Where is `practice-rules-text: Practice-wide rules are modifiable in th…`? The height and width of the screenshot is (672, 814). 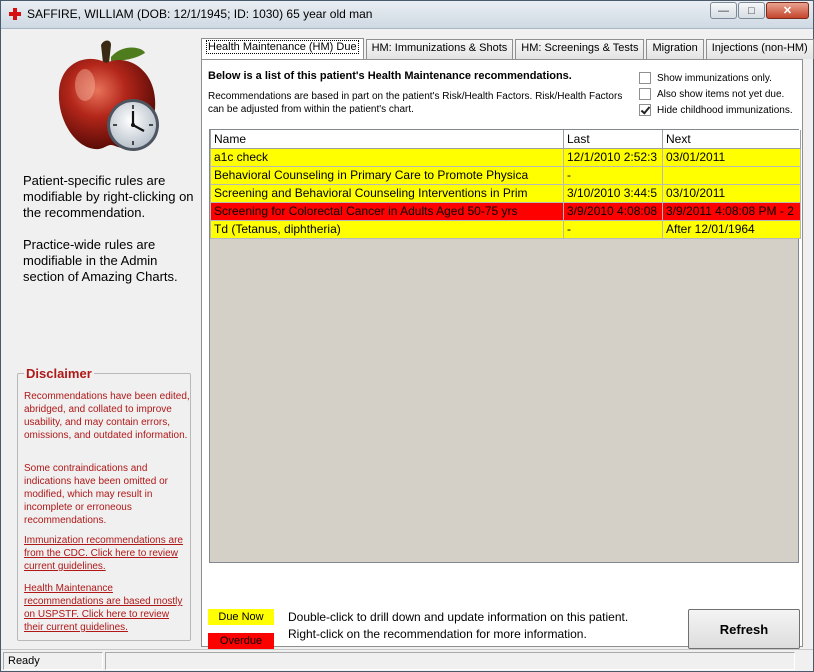
practice-rules-text: Practice-wide rules are modifiable in th… is located at coordinates (100, 260).